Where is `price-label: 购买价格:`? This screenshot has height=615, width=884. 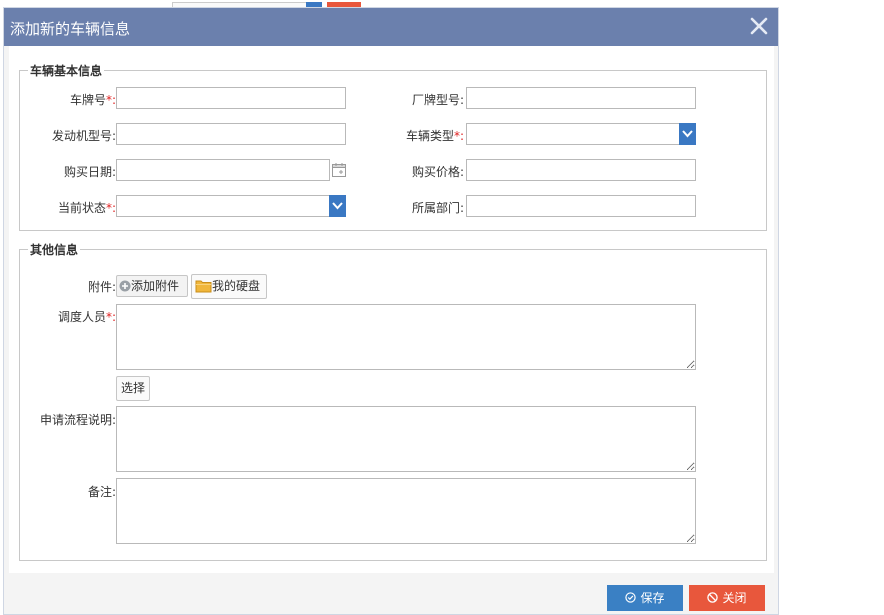 price-label: 购买价格: is located at coordinates (437, 172).